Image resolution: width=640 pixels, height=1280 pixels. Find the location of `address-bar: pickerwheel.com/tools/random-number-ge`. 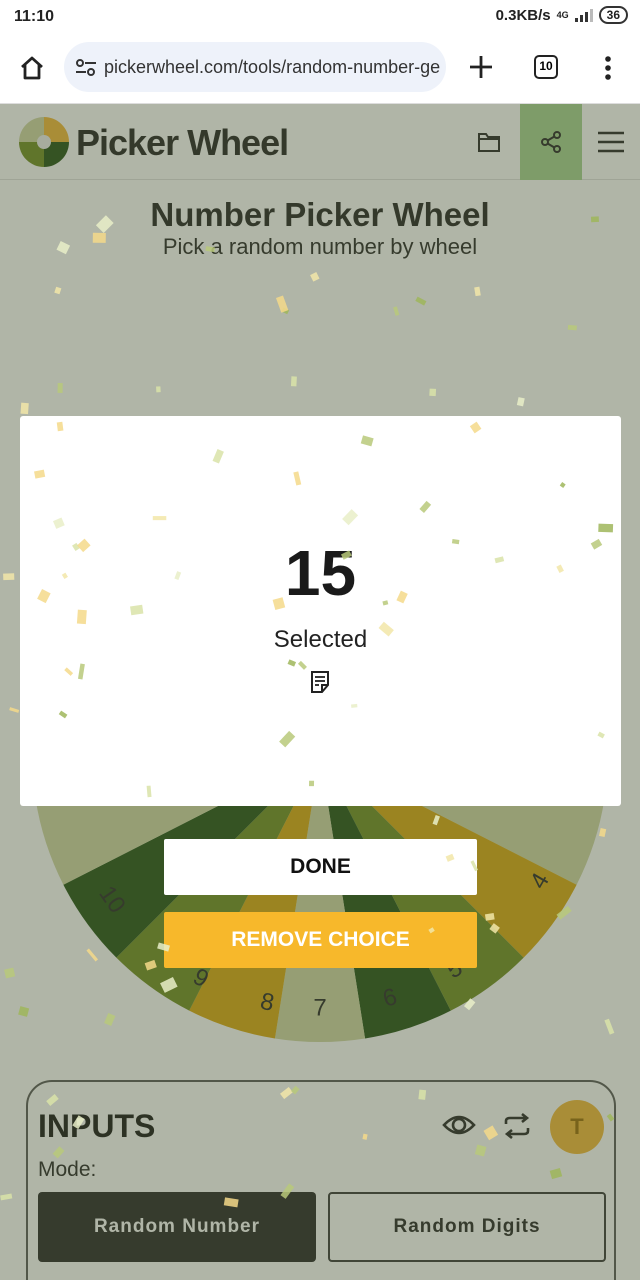

address-bar: pickerwheel.com/tools/random-number-ge is located at coordinates (255, 67).